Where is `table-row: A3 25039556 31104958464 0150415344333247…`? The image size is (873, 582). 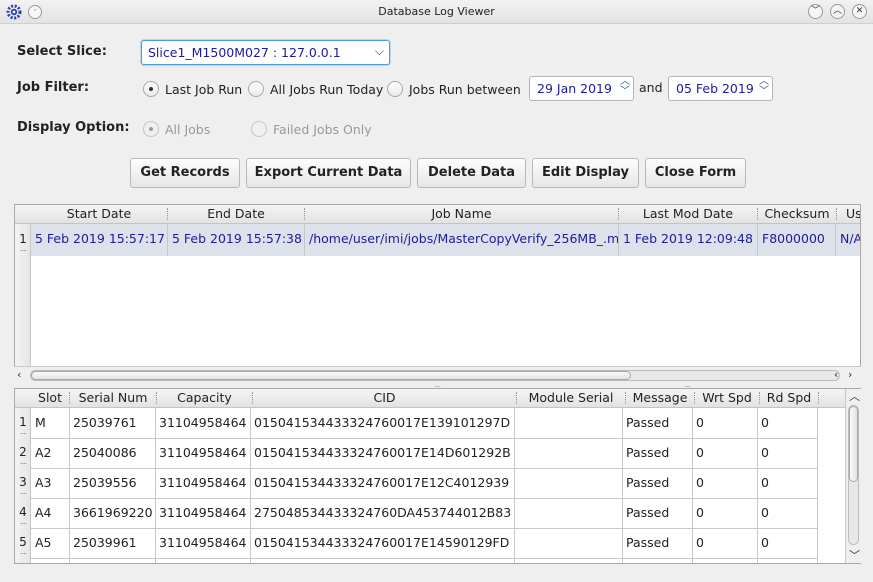
table-row: A3 25039556 31104958464 0150415344333247… is located at coordinates (424, 483).